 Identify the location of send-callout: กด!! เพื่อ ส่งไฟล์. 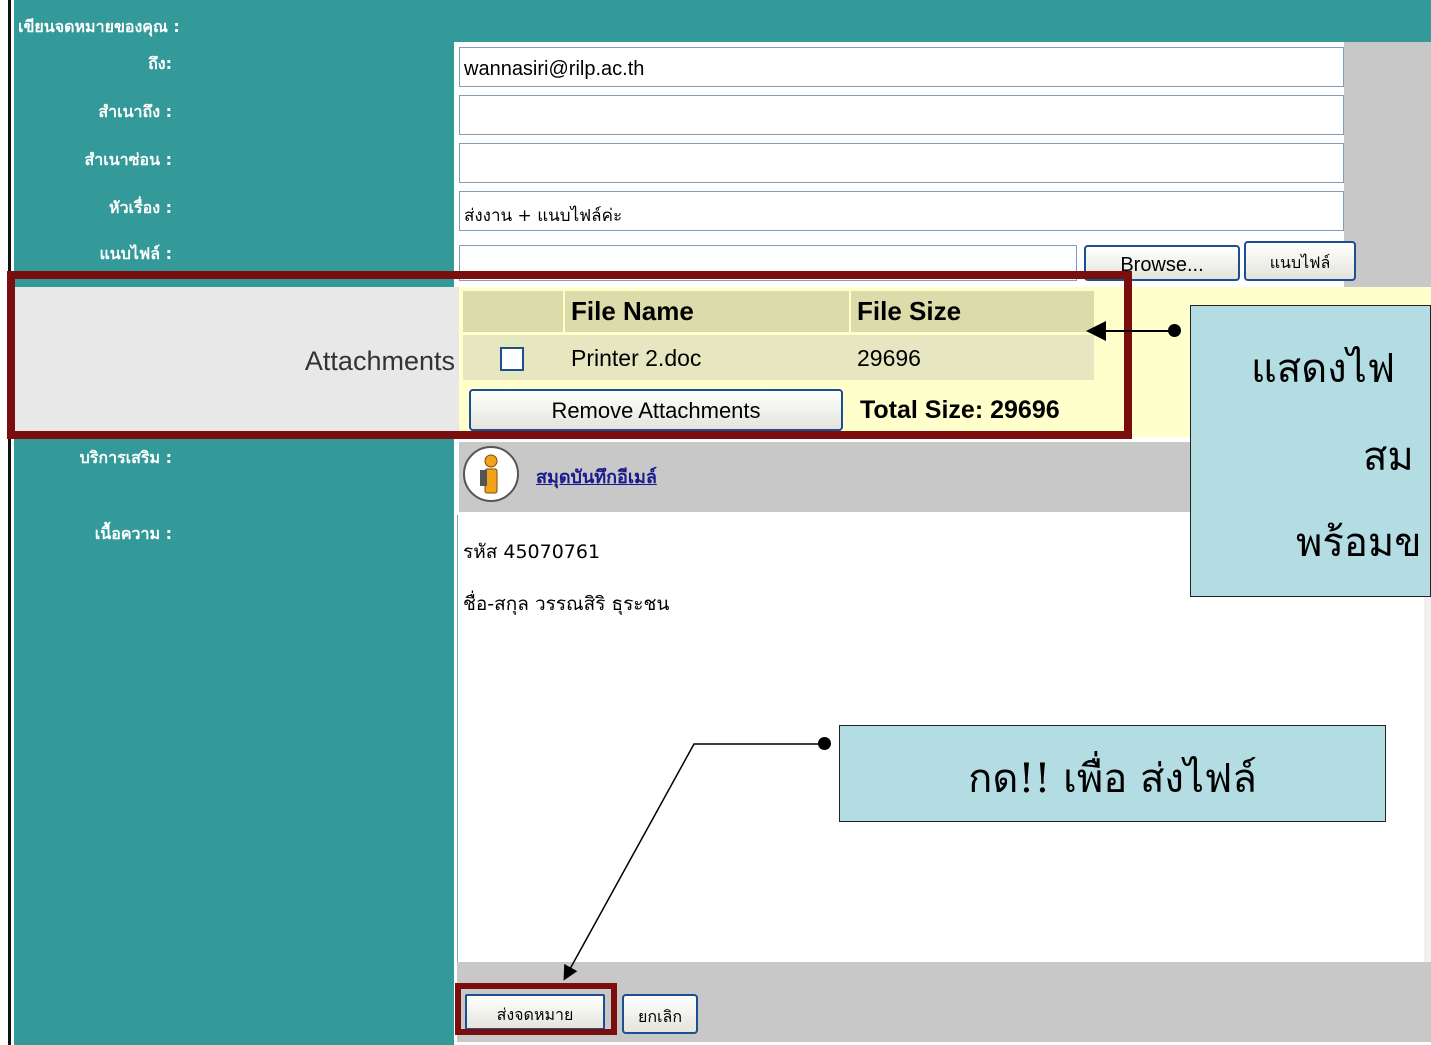
(1112, 773).